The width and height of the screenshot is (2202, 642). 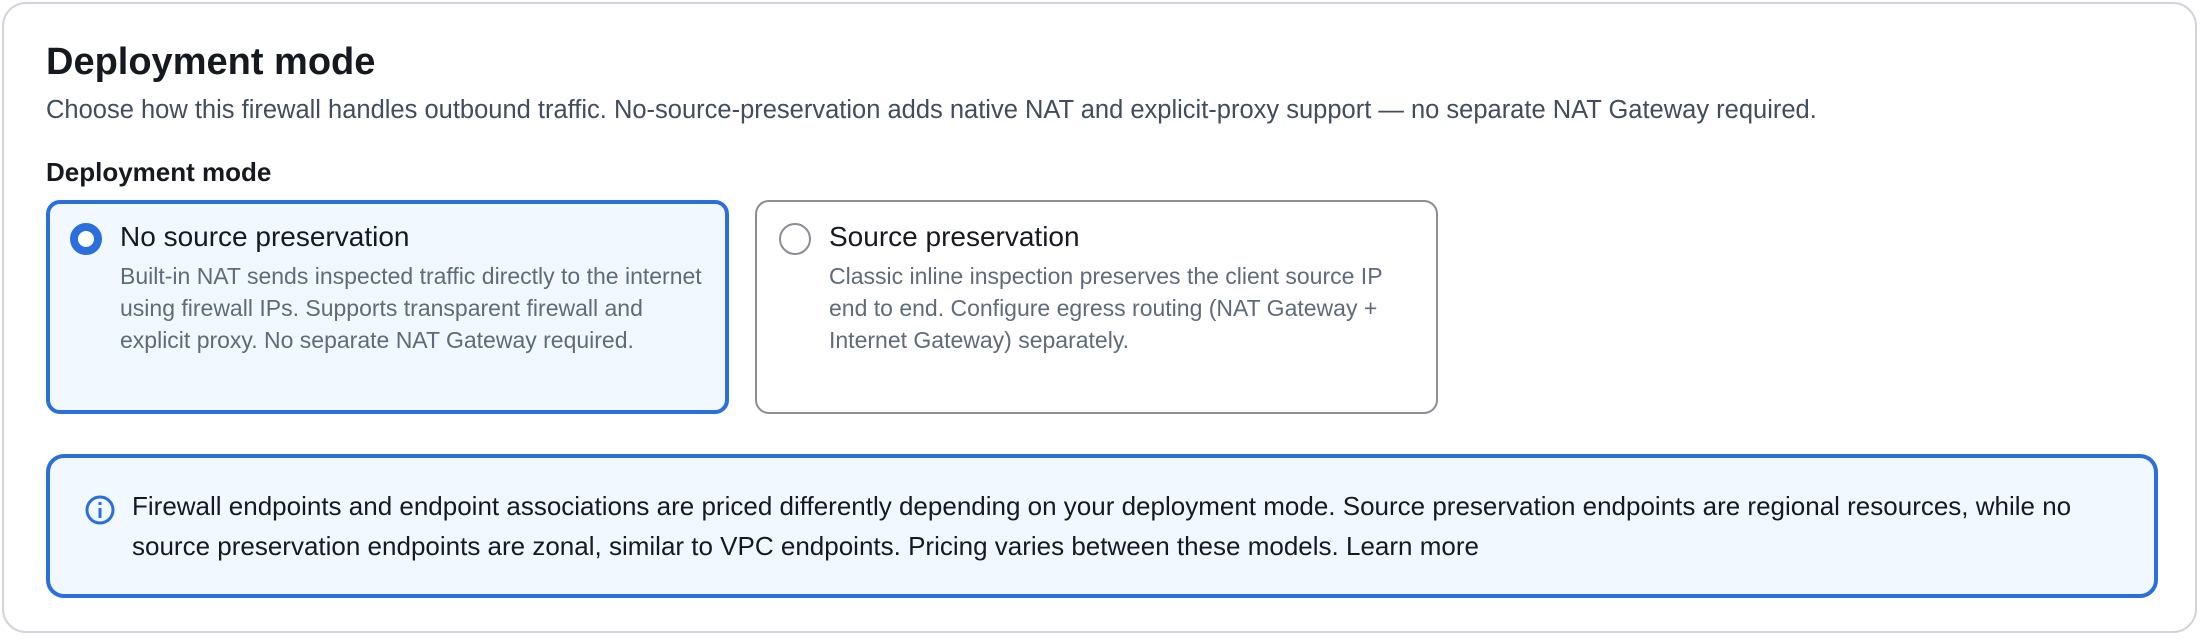 I want to click on field-label: Deployment mode, so click(x=159, y=172).